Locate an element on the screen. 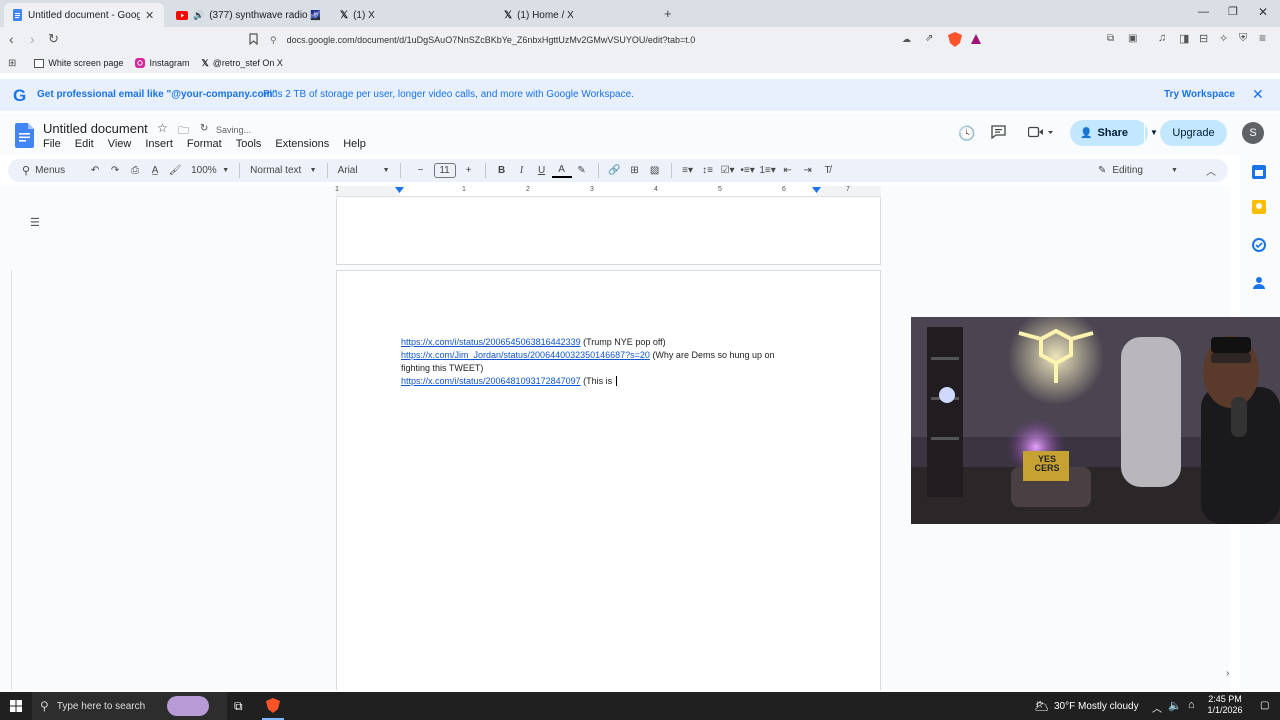 This screenshot has width=1280, height=720. tab-x-home: 𝕏 (1) Home / X is located at coordinates (576, 15).